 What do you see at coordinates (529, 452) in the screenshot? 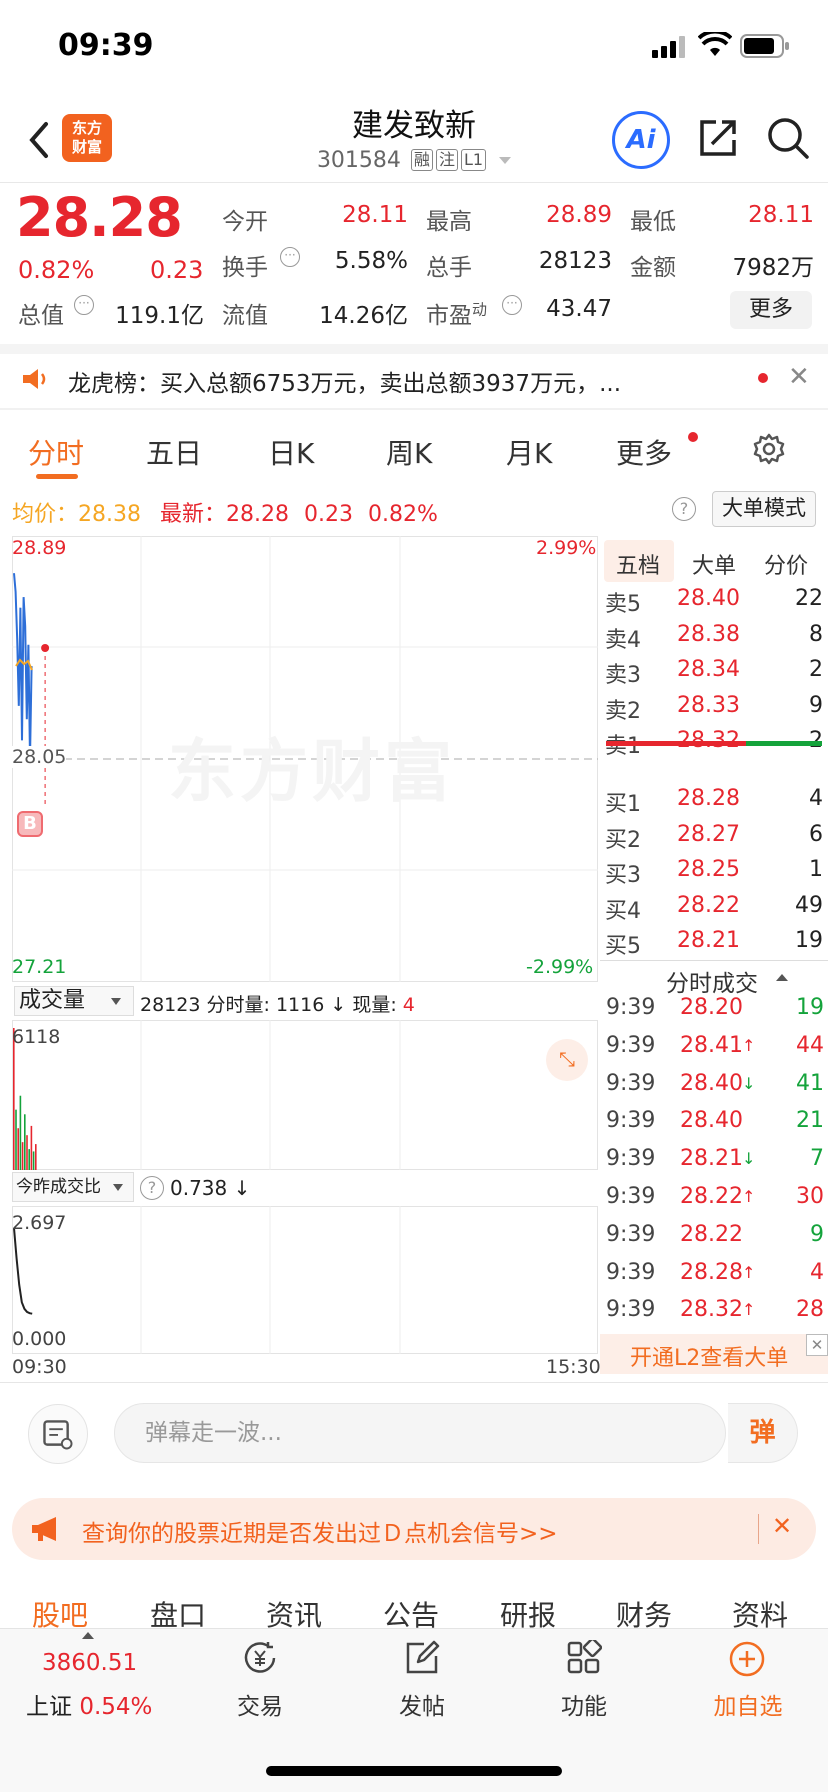
I see `tab-monthly-k: 月K` at bounding box center [529, 452].